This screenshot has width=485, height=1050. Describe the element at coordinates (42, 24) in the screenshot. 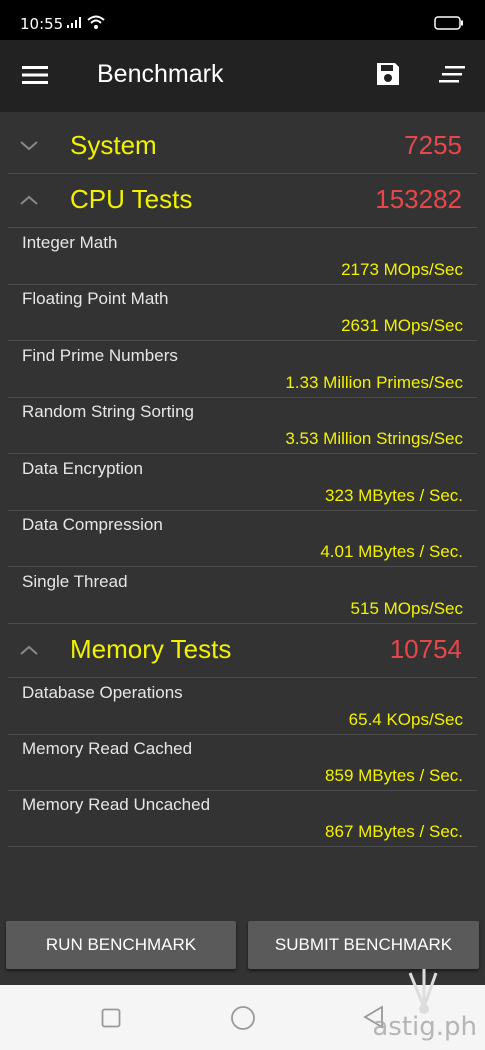

I see `status-time: 10:55` at that location.